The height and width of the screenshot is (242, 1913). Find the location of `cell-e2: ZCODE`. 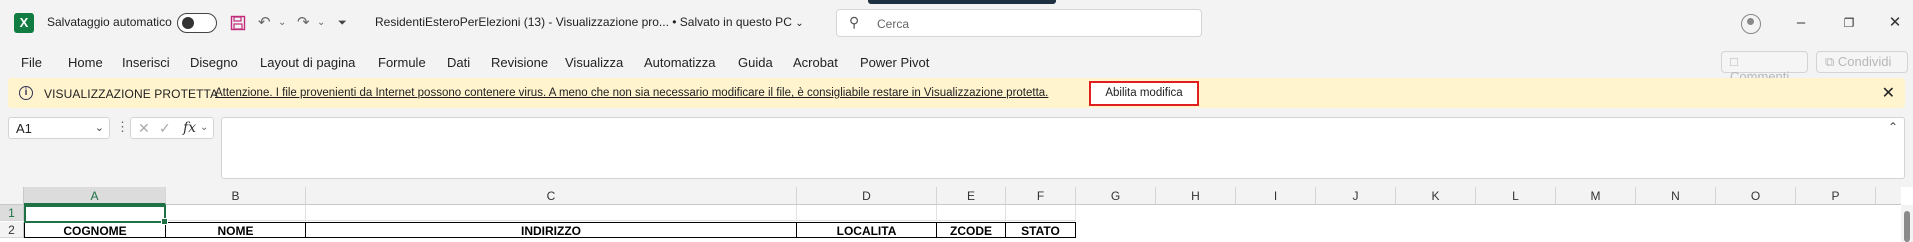

cell-e2: ZCODE is located at coordinates (971, 230).